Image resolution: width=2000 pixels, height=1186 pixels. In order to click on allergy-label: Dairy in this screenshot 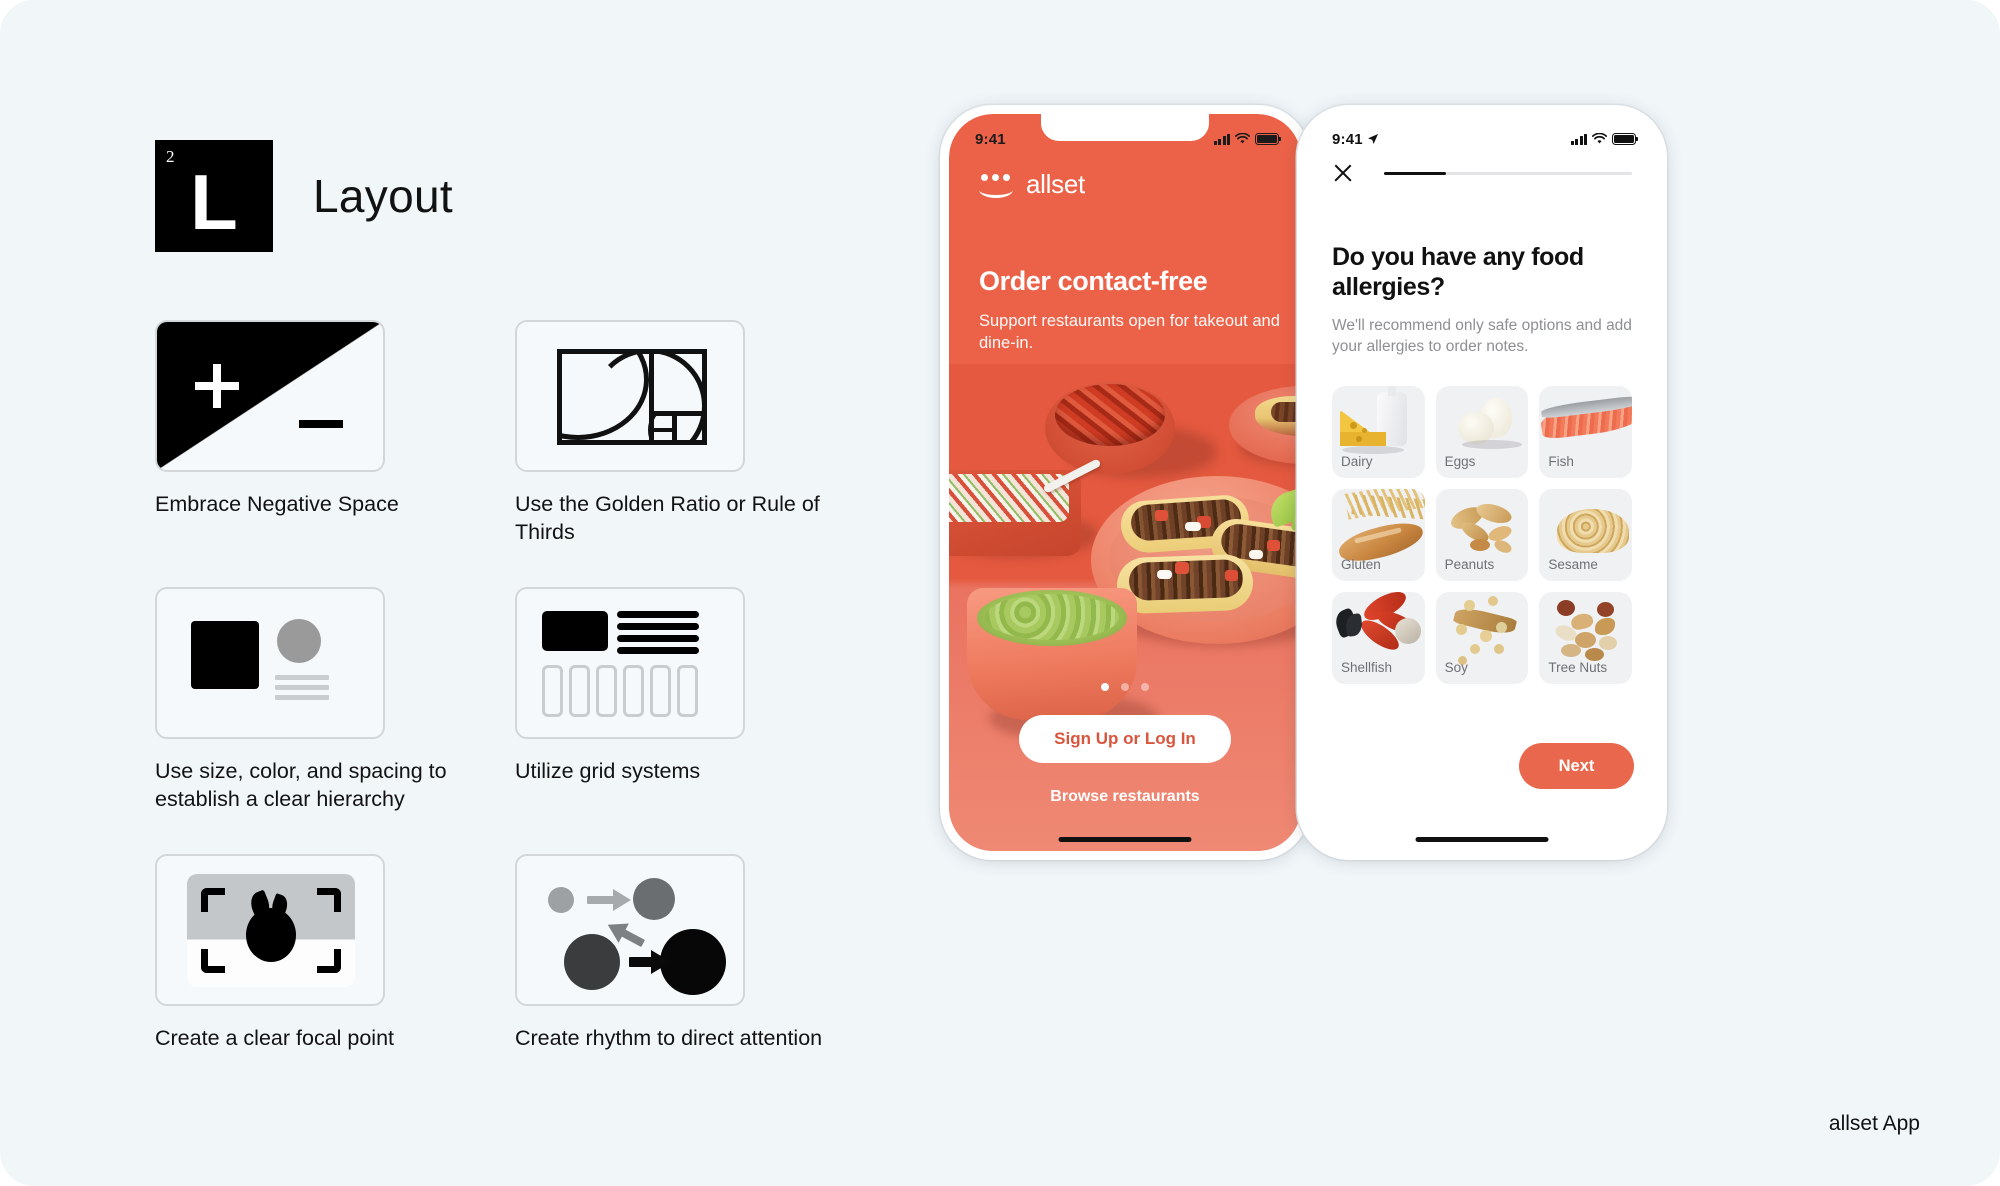, I will do `click(1357, 461)`.